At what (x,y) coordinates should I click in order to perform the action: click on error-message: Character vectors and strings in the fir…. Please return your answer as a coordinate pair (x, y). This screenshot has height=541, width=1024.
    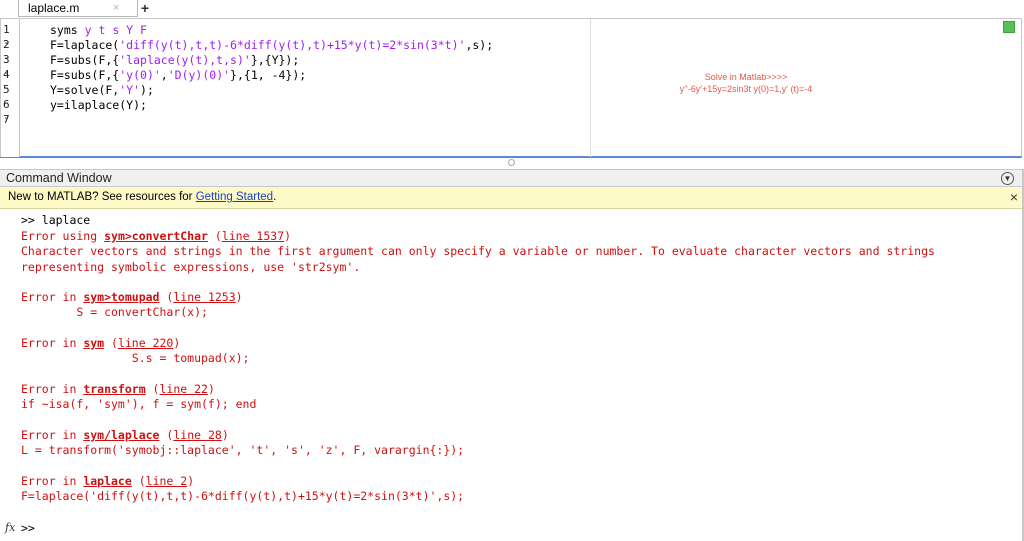
    Looking at the image, I should click on (478, 251).